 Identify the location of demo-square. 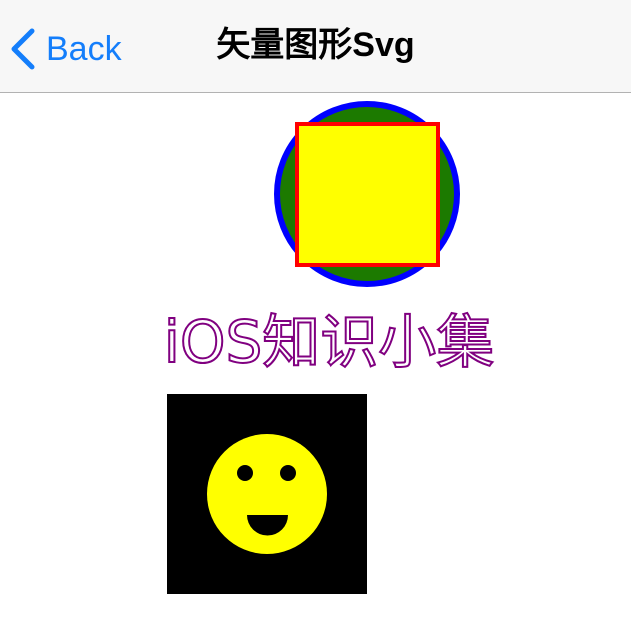
(367, 194).